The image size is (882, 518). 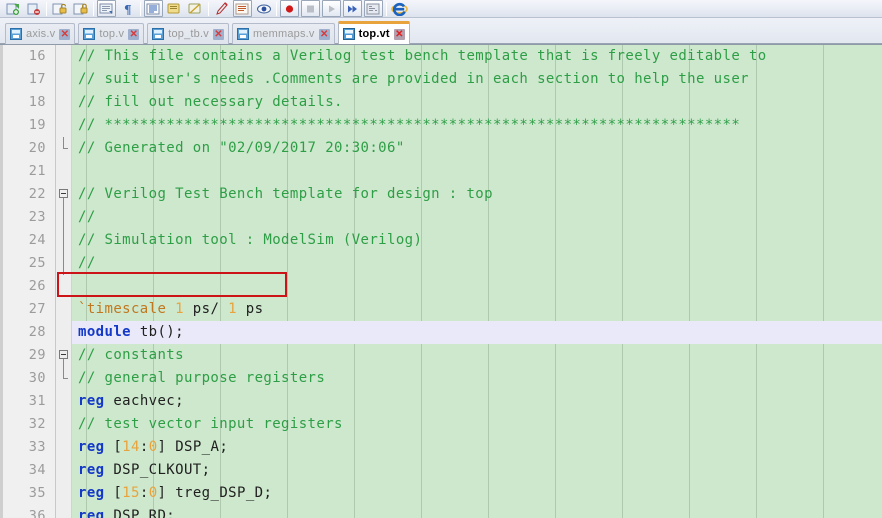 I want to click on code-line: // Simulation tool : ModelSim (Verilog), so click(x=477, y=240).